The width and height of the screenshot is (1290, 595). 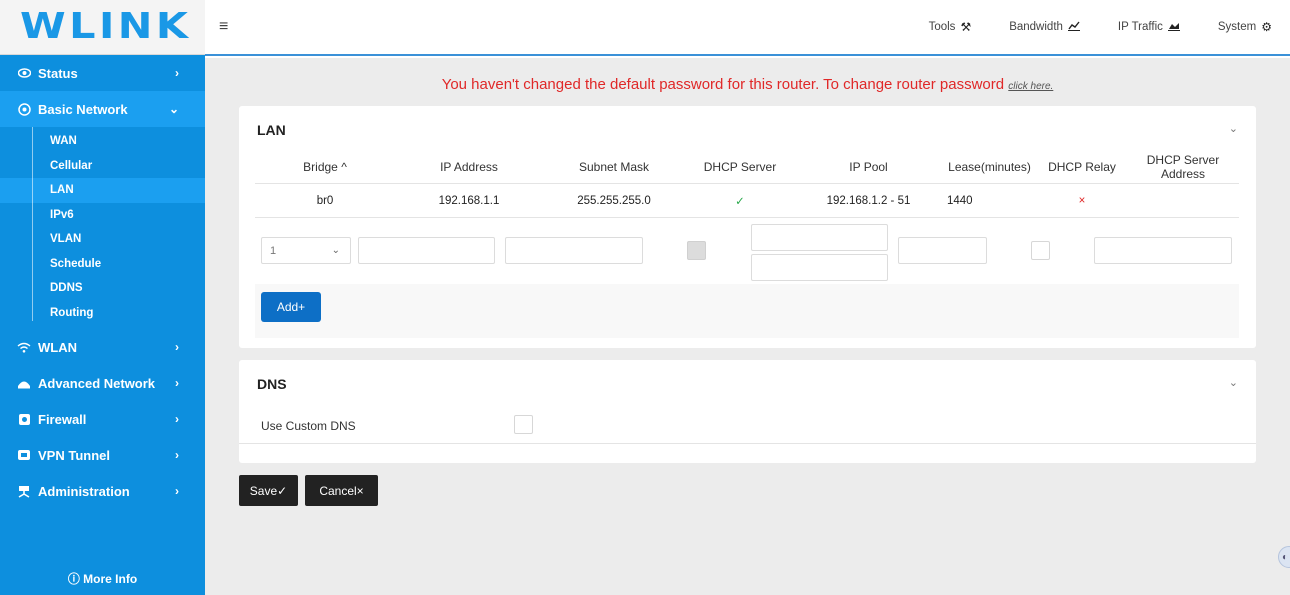 What do you see at coordinates (58, 73) in the screenshot?
I see `sidebar-item-label: Status` at bounding box center [58, 73].